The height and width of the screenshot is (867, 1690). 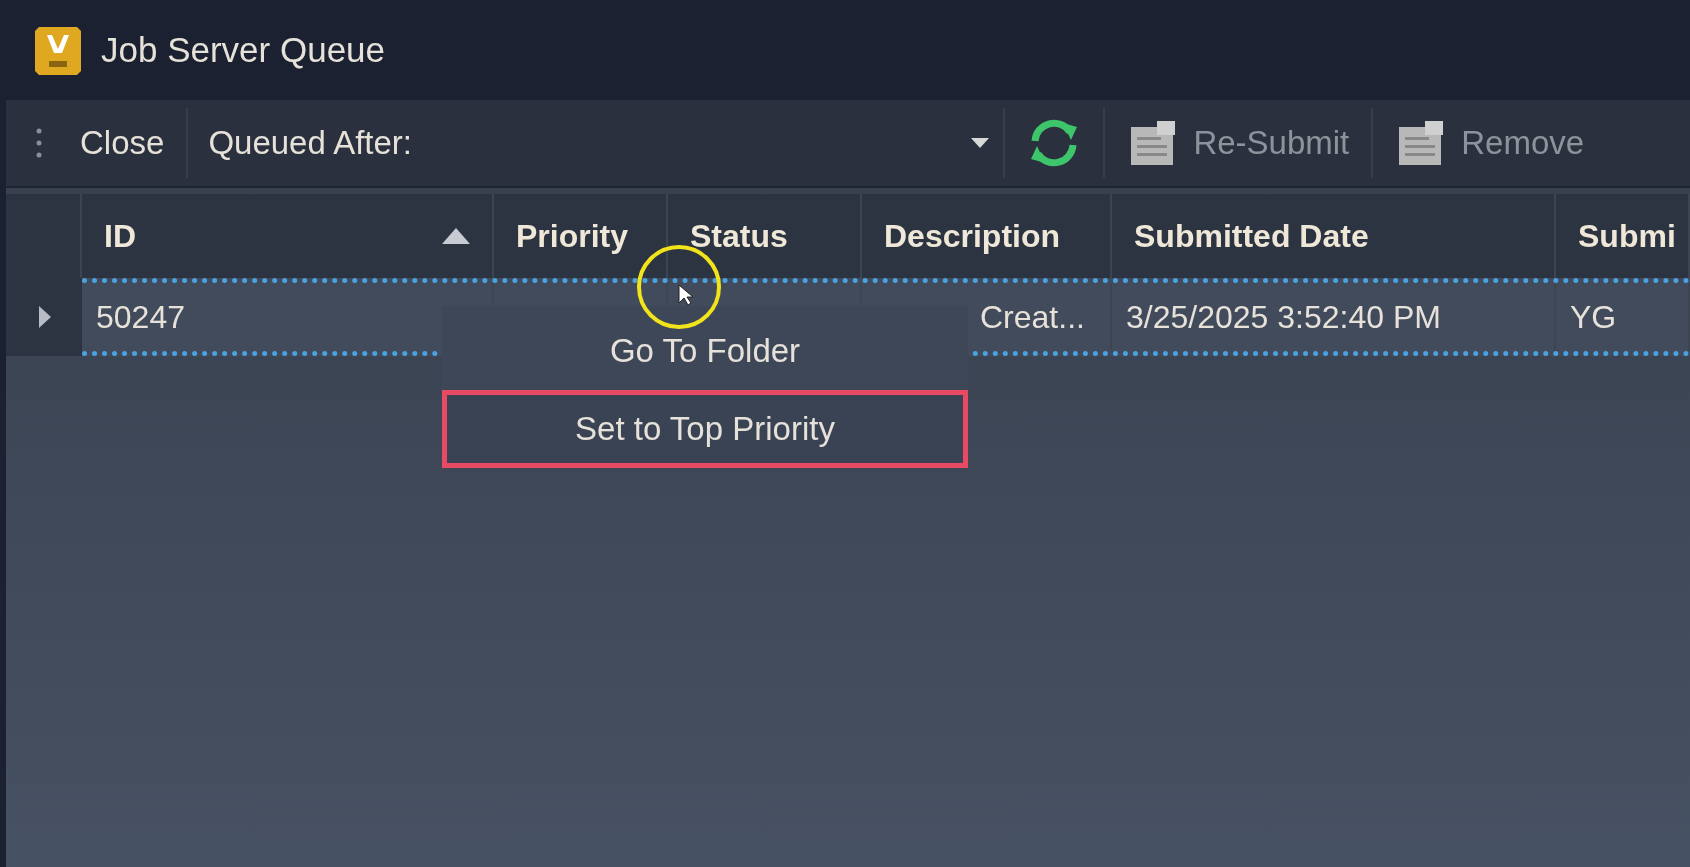 What do you see at coordinates (140, 317) in the screenshot?
I see `table-cell-text: 50247` at bounding box center [140, 317].